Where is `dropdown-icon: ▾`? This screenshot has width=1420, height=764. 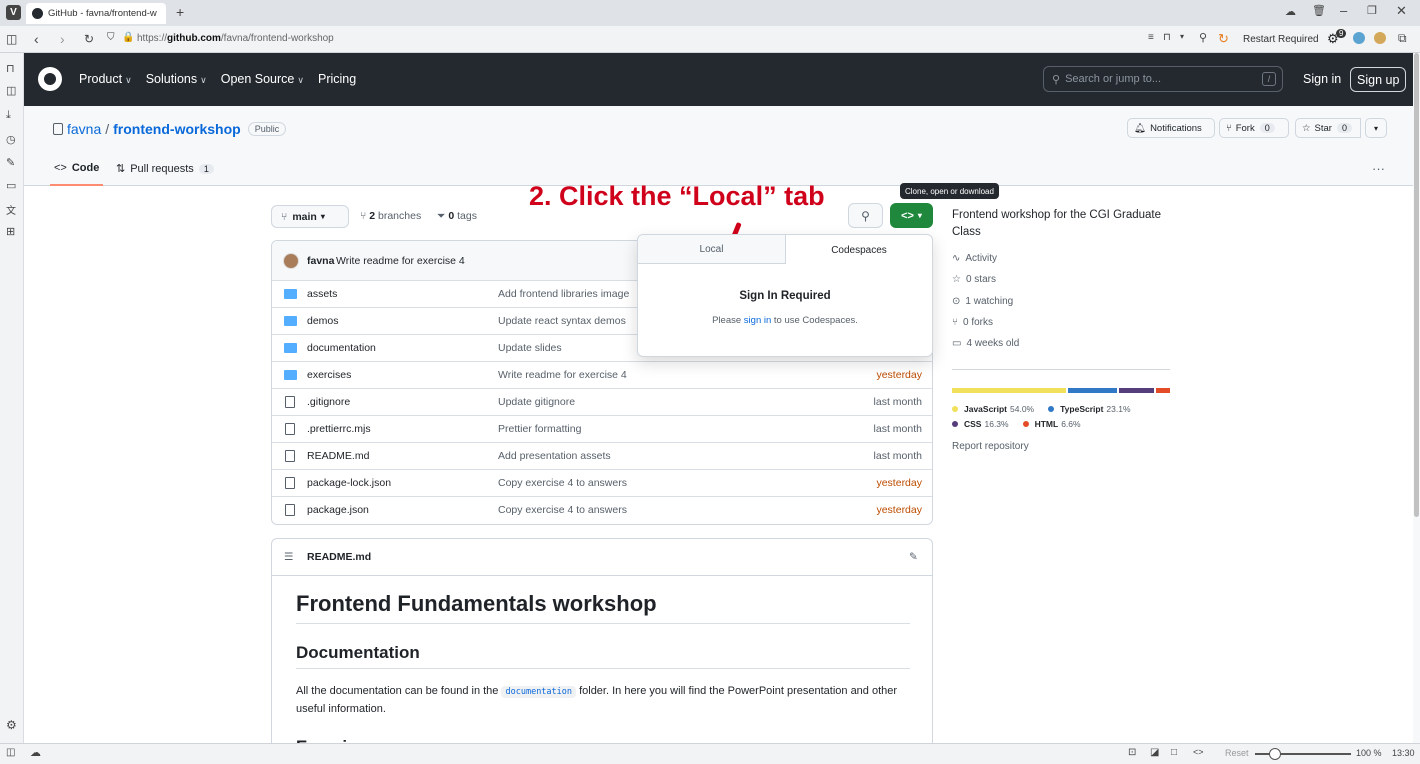 dropdown-icon: ▾ is located at coordinates (1182, 36).